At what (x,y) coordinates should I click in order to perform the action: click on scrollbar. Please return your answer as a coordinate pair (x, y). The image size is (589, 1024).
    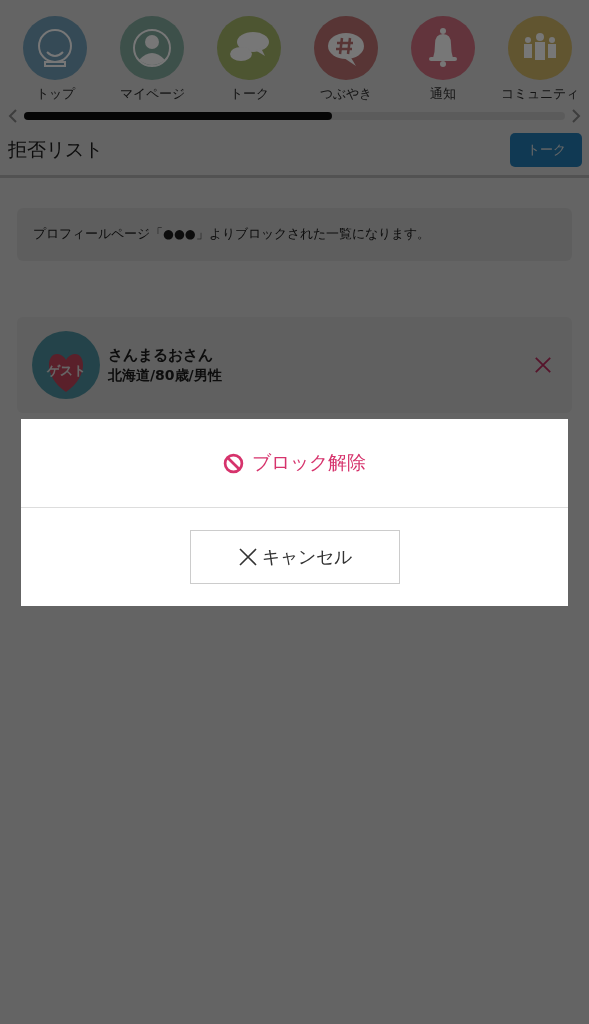
    Looking at the image, I should click on (294, 116).